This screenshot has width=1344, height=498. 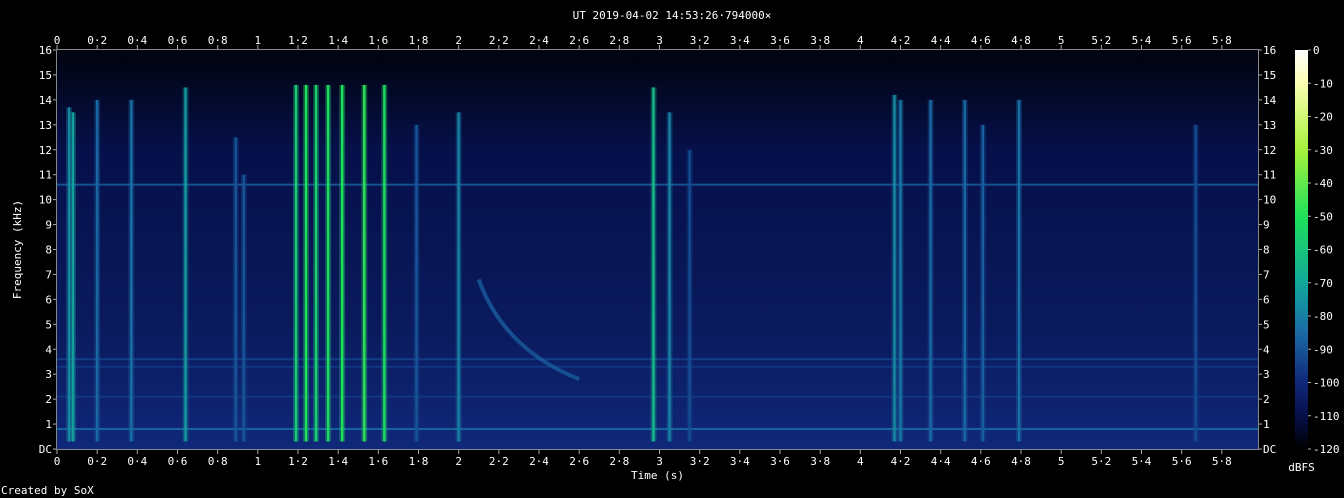 What do you see at coordinates (1101, 461) in the screenshot?
I see `x-tick-label-bottom: 5·2` at bounding box center [1101, 461].